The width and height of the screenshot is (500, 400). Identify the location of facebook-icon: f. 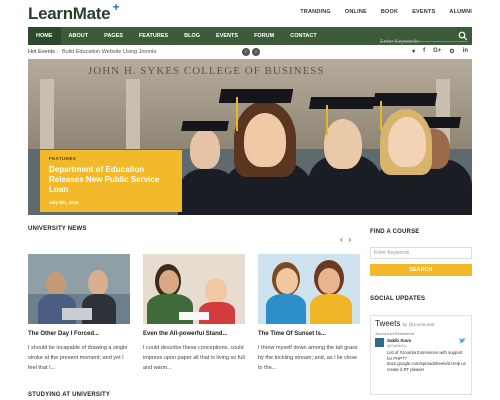
(424, 51).